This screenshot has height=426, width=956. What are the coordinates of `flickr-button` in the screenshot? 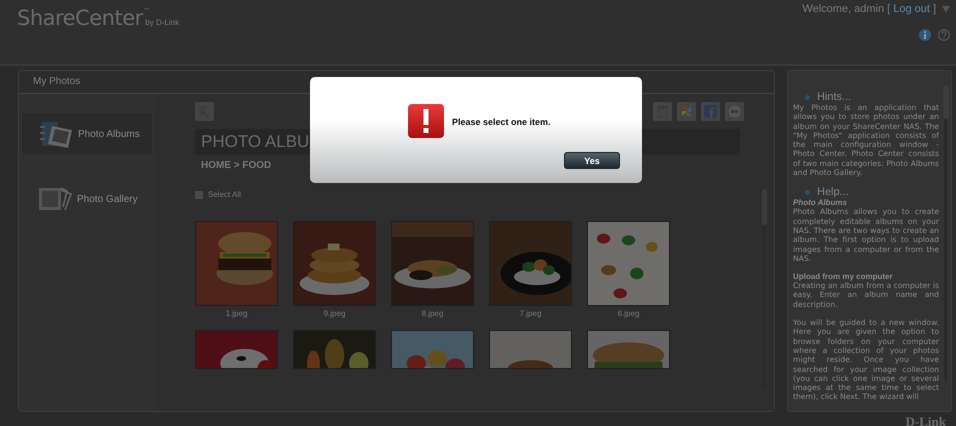 It's located at (734, 111).